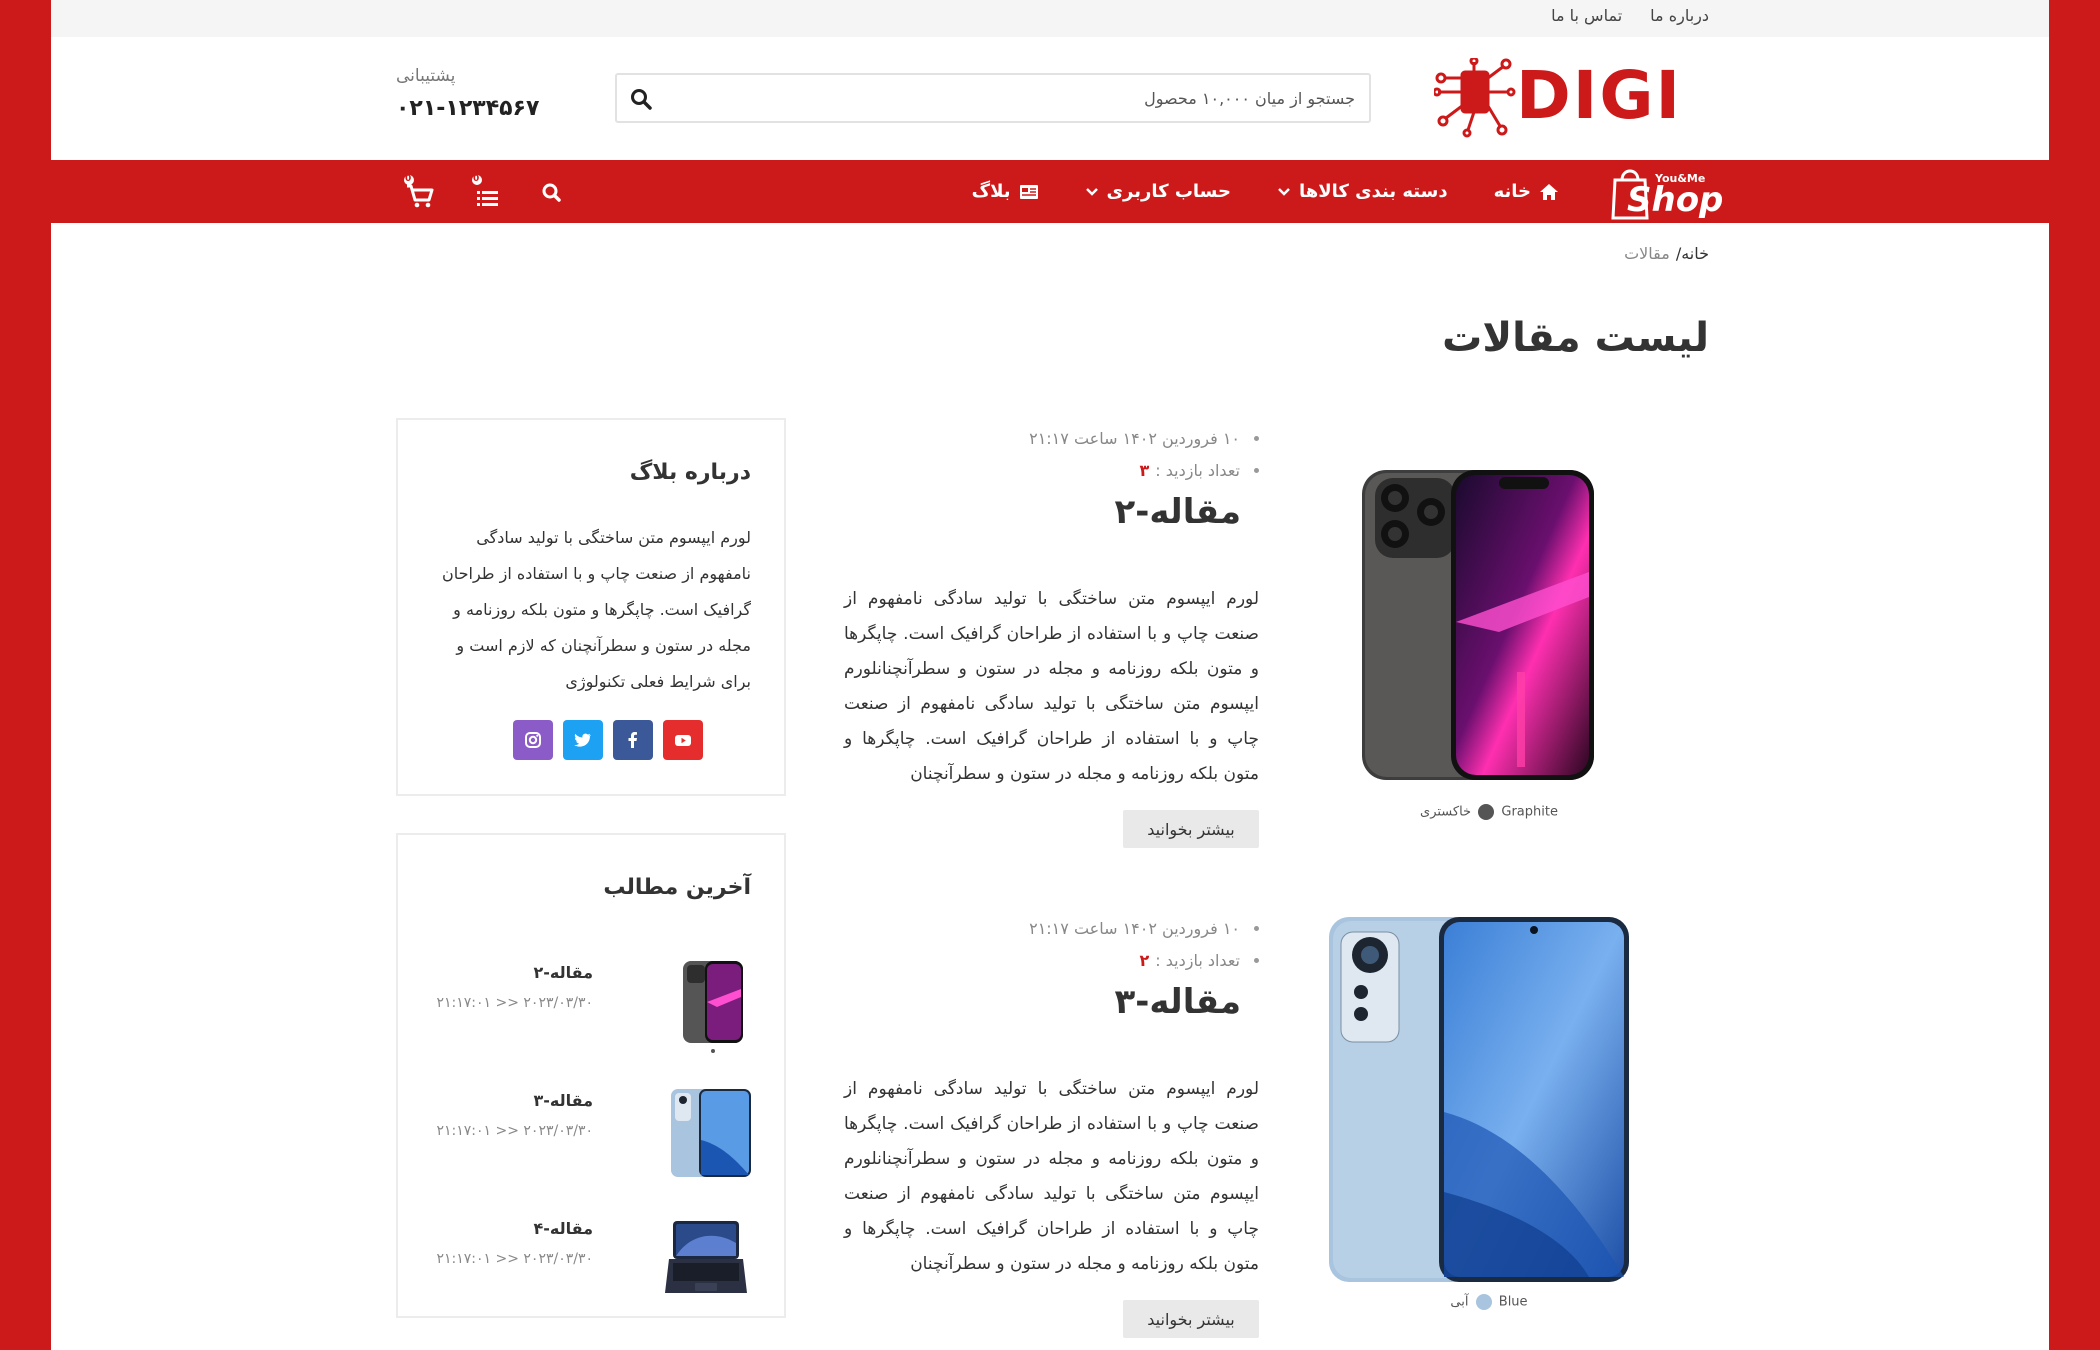  What do you see at coordinates (1479, 1099) in the screenshot?
I see `xiaomi-blue-image` at bounding box center [1479, 1099].